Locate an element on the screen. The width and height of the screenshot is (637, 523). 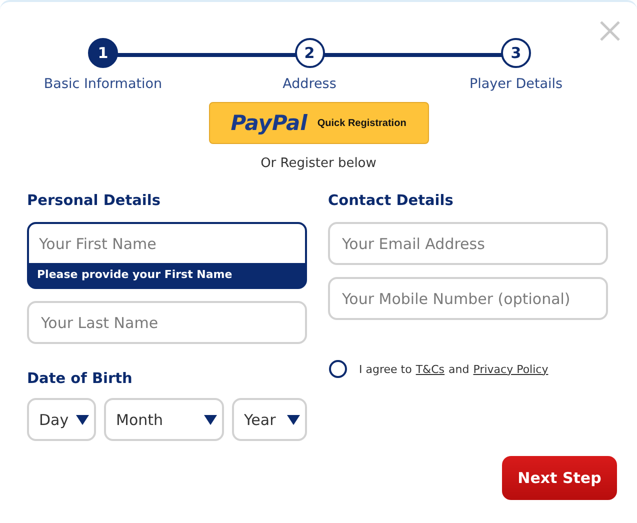
next-step-button: Next Step is located at coordinates (559, 478).